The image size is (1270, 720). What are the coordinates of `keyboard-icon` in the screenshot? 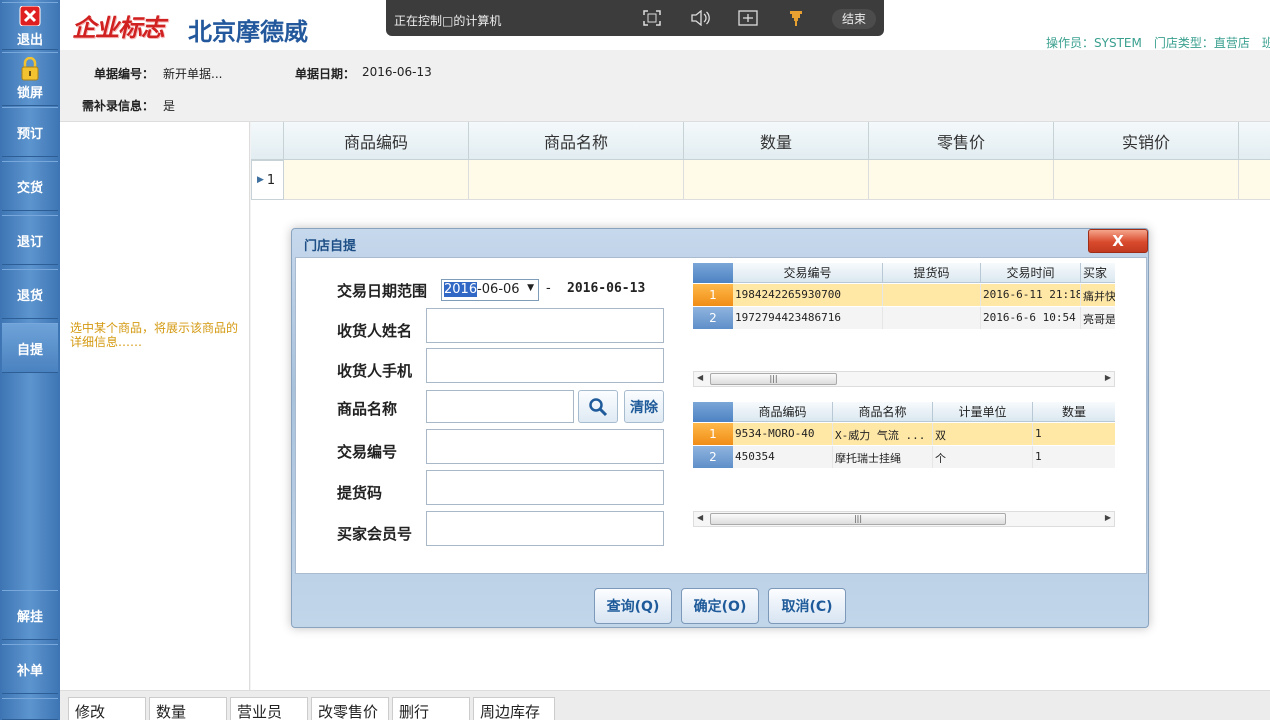 It's located at (748, 18).